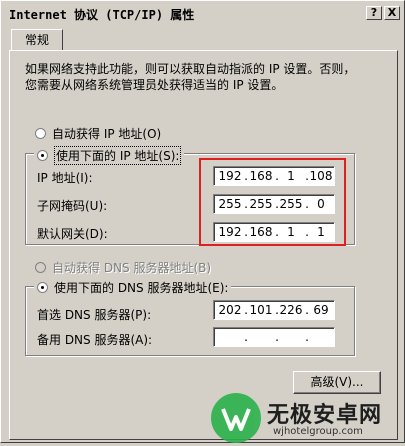 The image size is (405, 446). Describe the element at coordinates (132, 268) in the screenshot. I see `auto-dns-label: 自动获得 DNS 服务器地址(B)` at that location.